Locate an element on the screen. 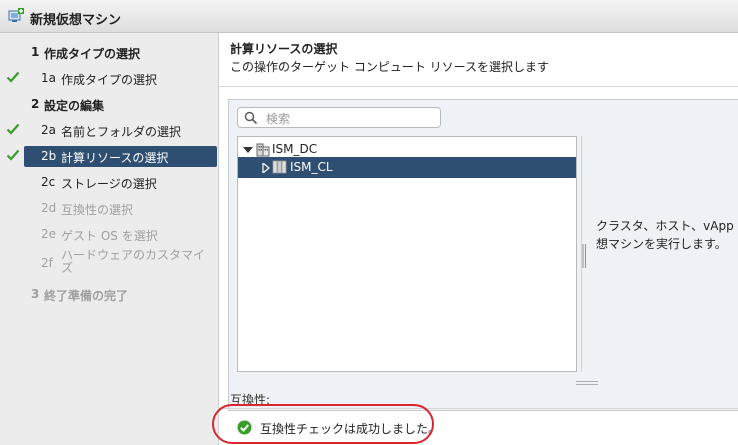 The width and height of the screenshot is (738, 445). expand-down-icon is located at coordinates (248, 150).